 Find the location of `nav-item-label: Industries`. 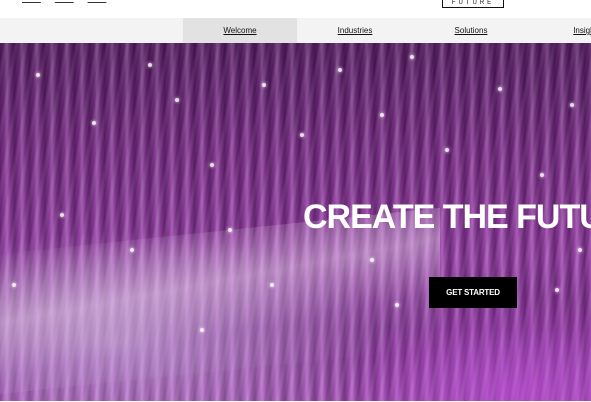

nav-item-label: Industries is located at coordinates (355, 30).